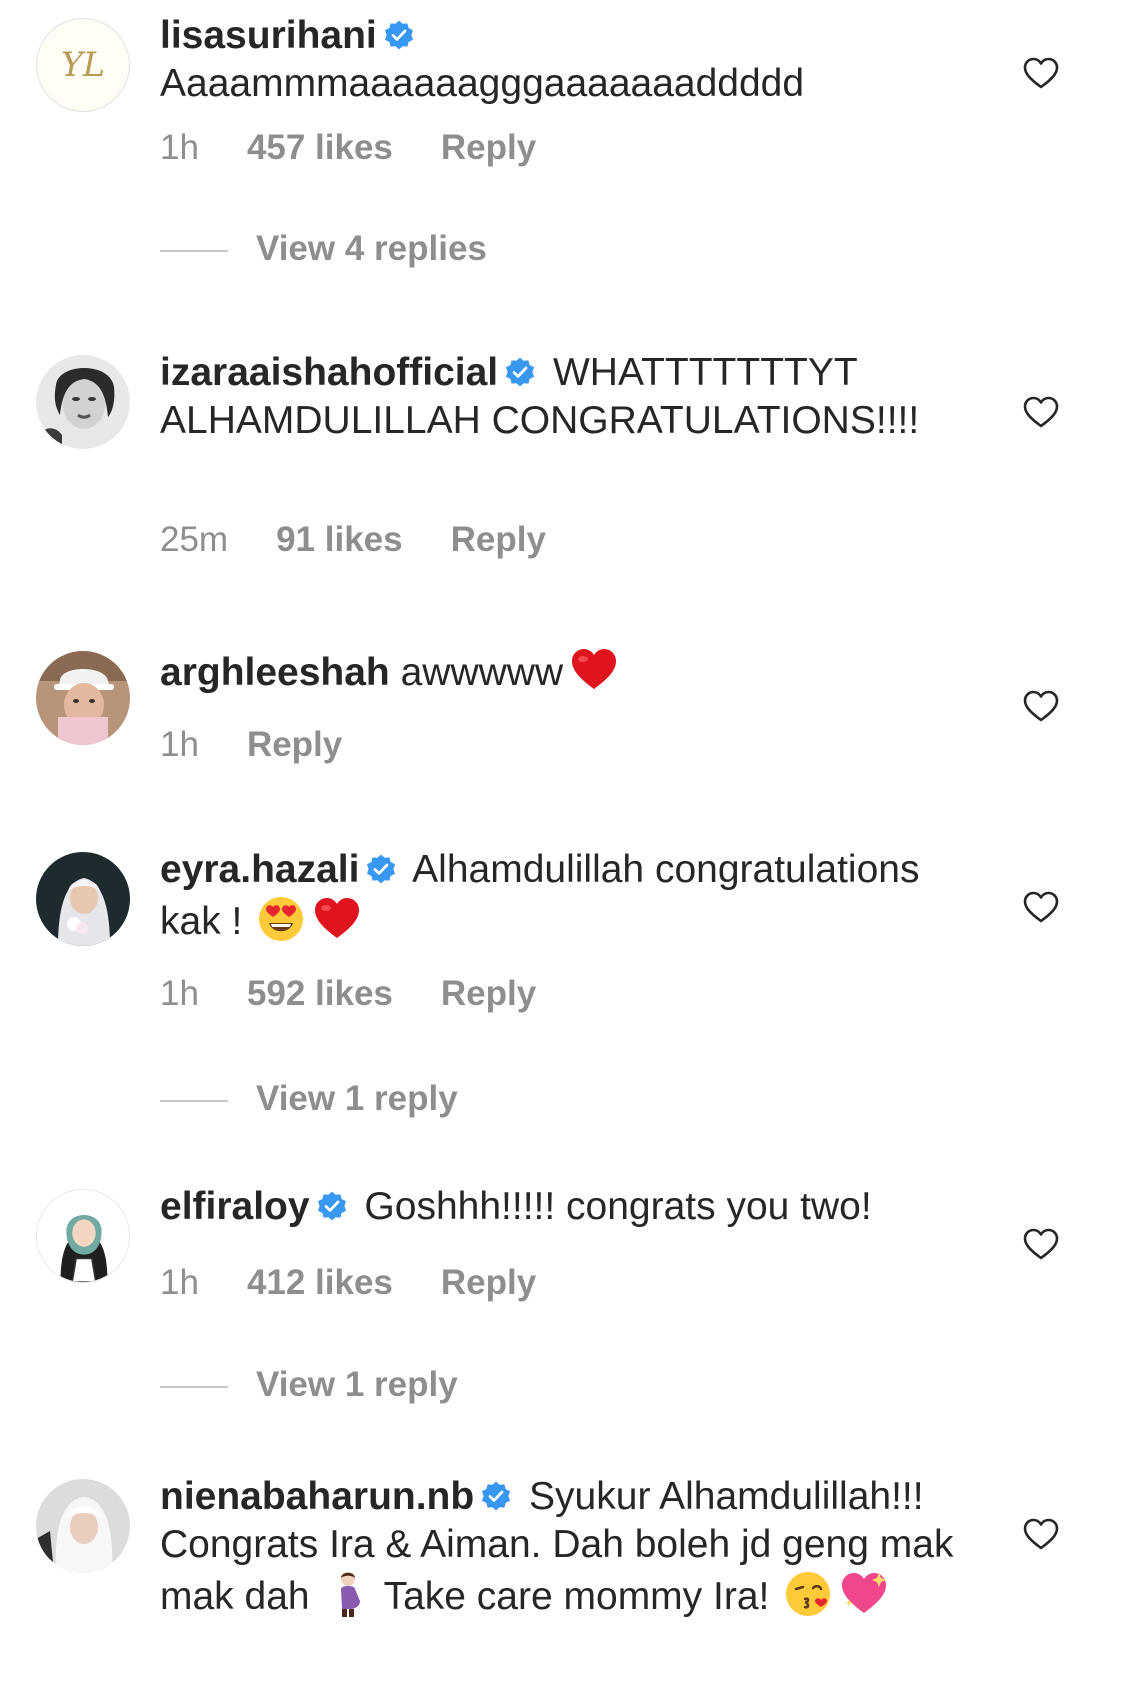 The height and width of the screenshot is (1699, 1125). I want to click on comment-body: arghleeshah awwwww, so click(565, 671).